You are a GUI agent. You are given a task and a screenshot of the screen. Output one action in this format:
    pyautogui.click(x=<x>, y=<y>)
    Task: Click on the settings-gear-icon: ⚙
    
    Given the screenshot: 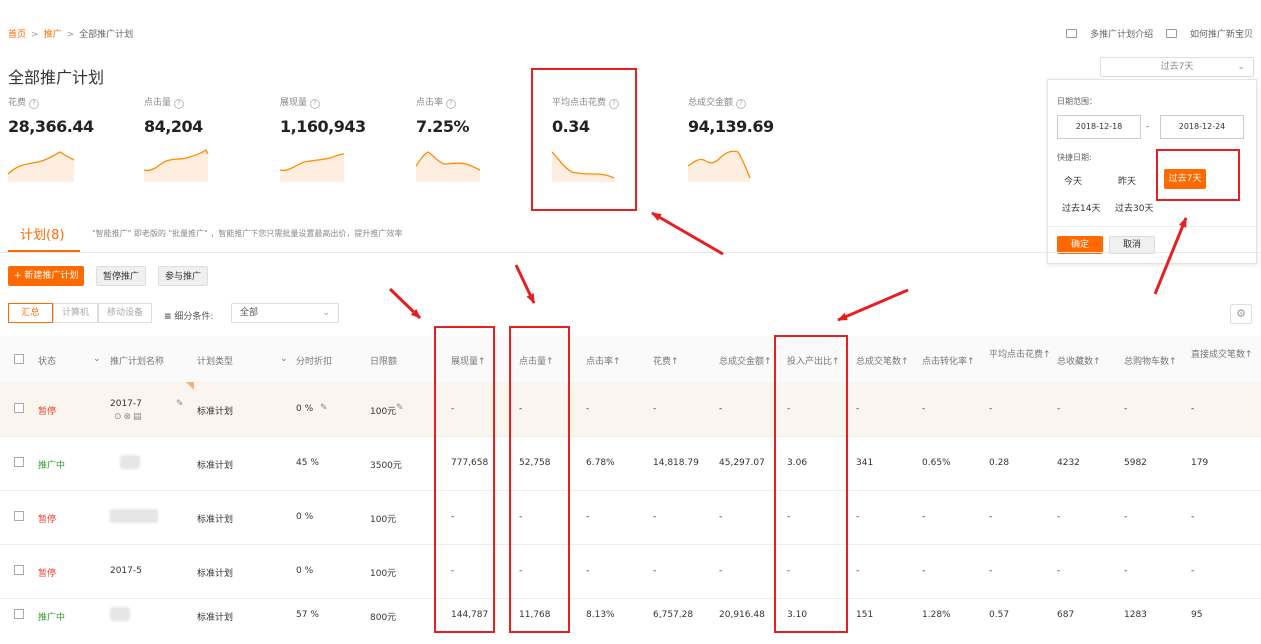 What is the action you would take?
    pyautogui.click(x=1241, y=314)
    